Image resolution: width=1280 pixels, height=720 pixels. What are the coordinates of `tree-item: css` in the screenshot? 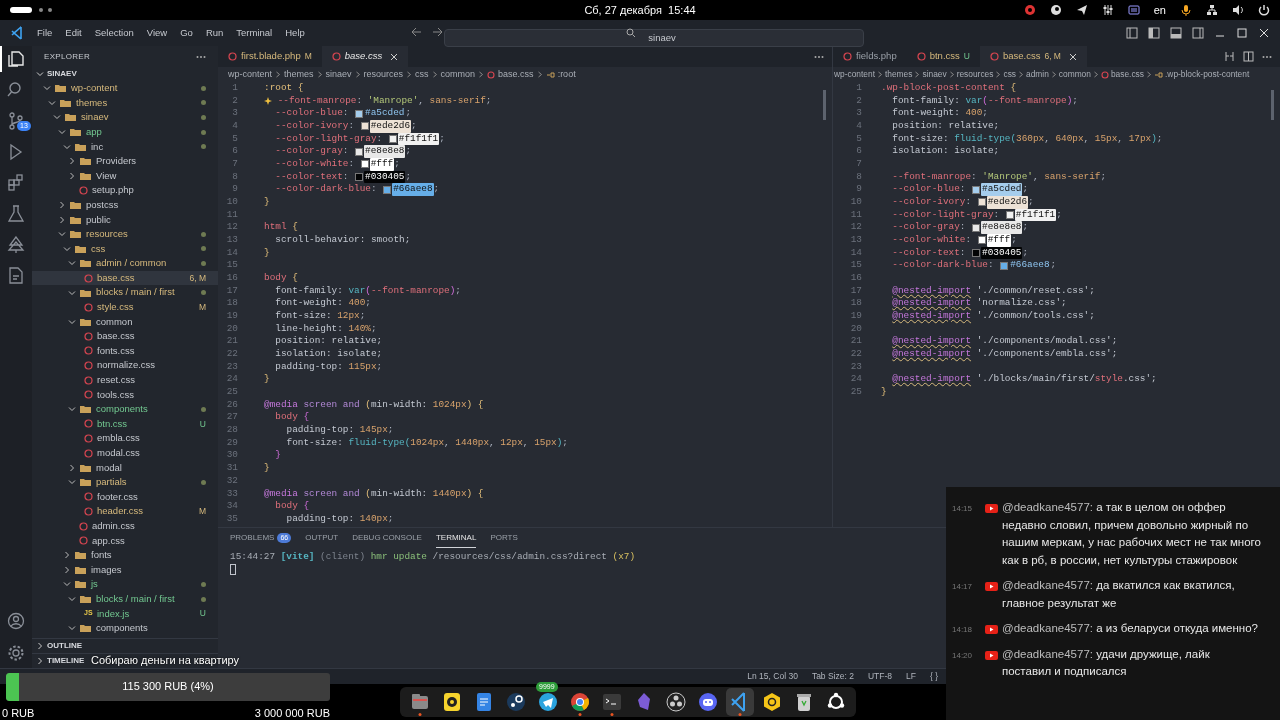 It's located at (125, 249).